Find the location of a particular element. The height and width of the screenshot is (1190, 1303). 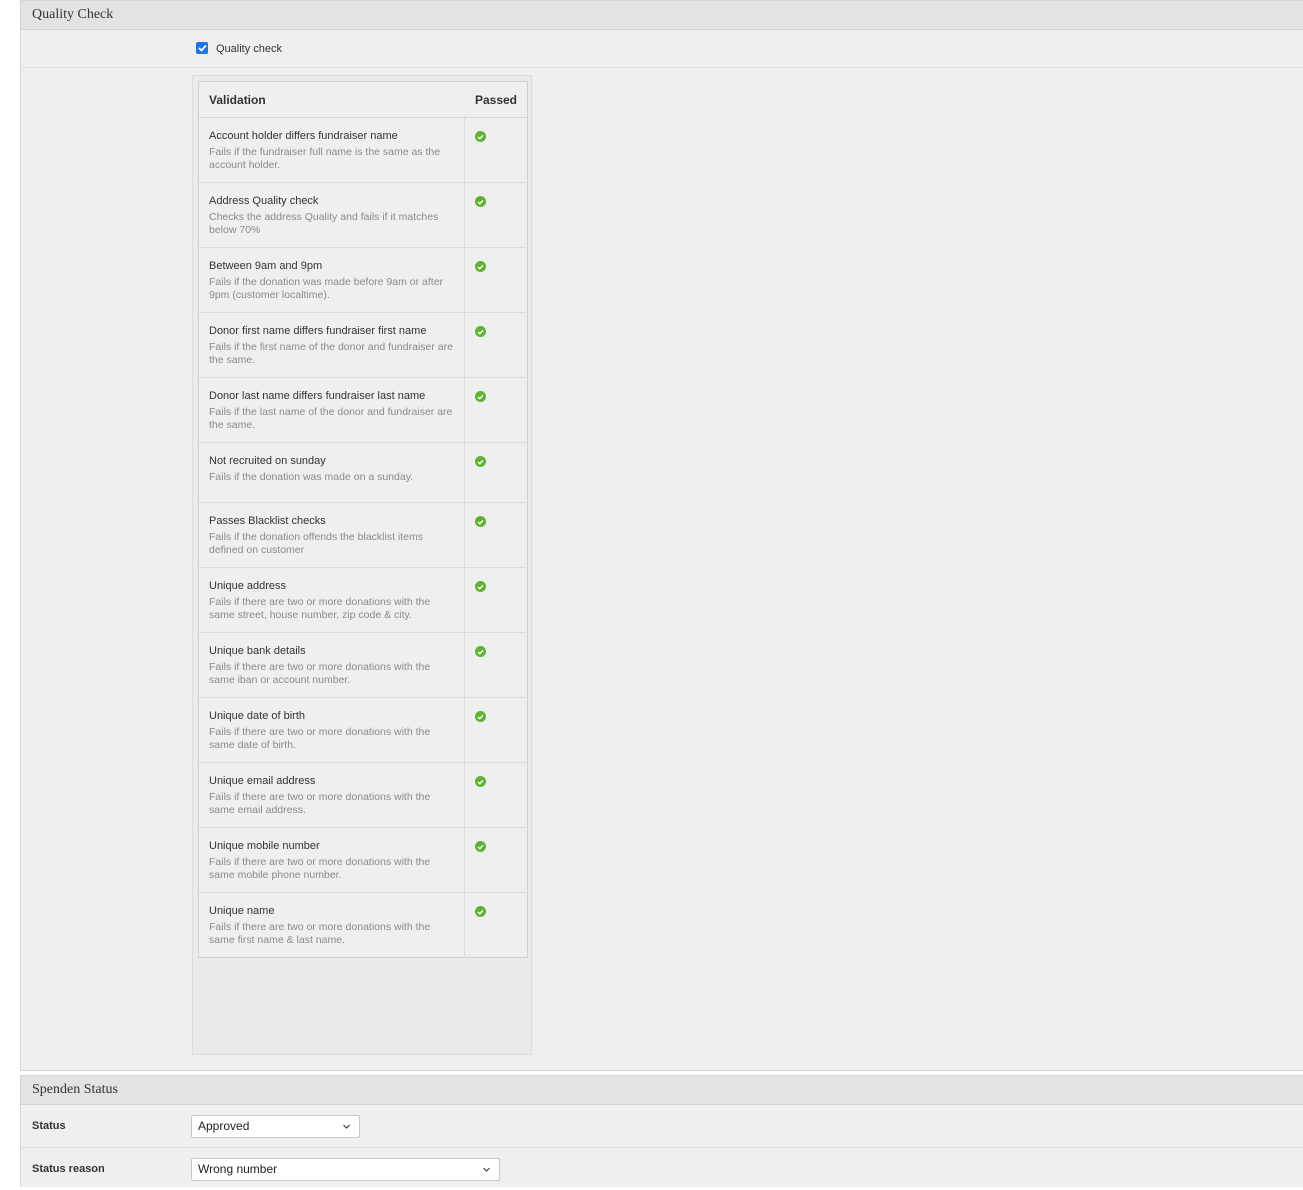

status-select-value: Approved is located at coordinates (224, 1126).